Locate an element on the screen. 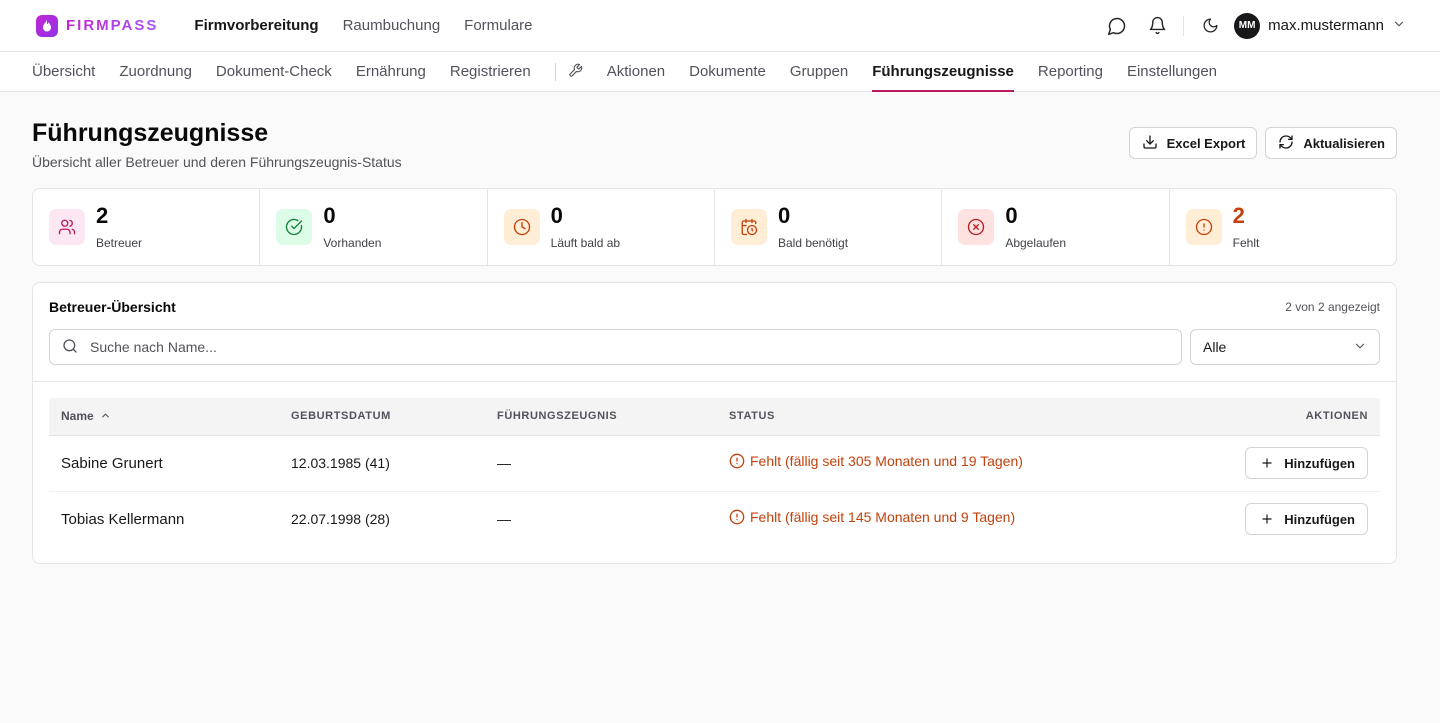 Image resolution: width=1440 pixels, height=723 pixels. bell-icon is located at coordinates (1157, 26).